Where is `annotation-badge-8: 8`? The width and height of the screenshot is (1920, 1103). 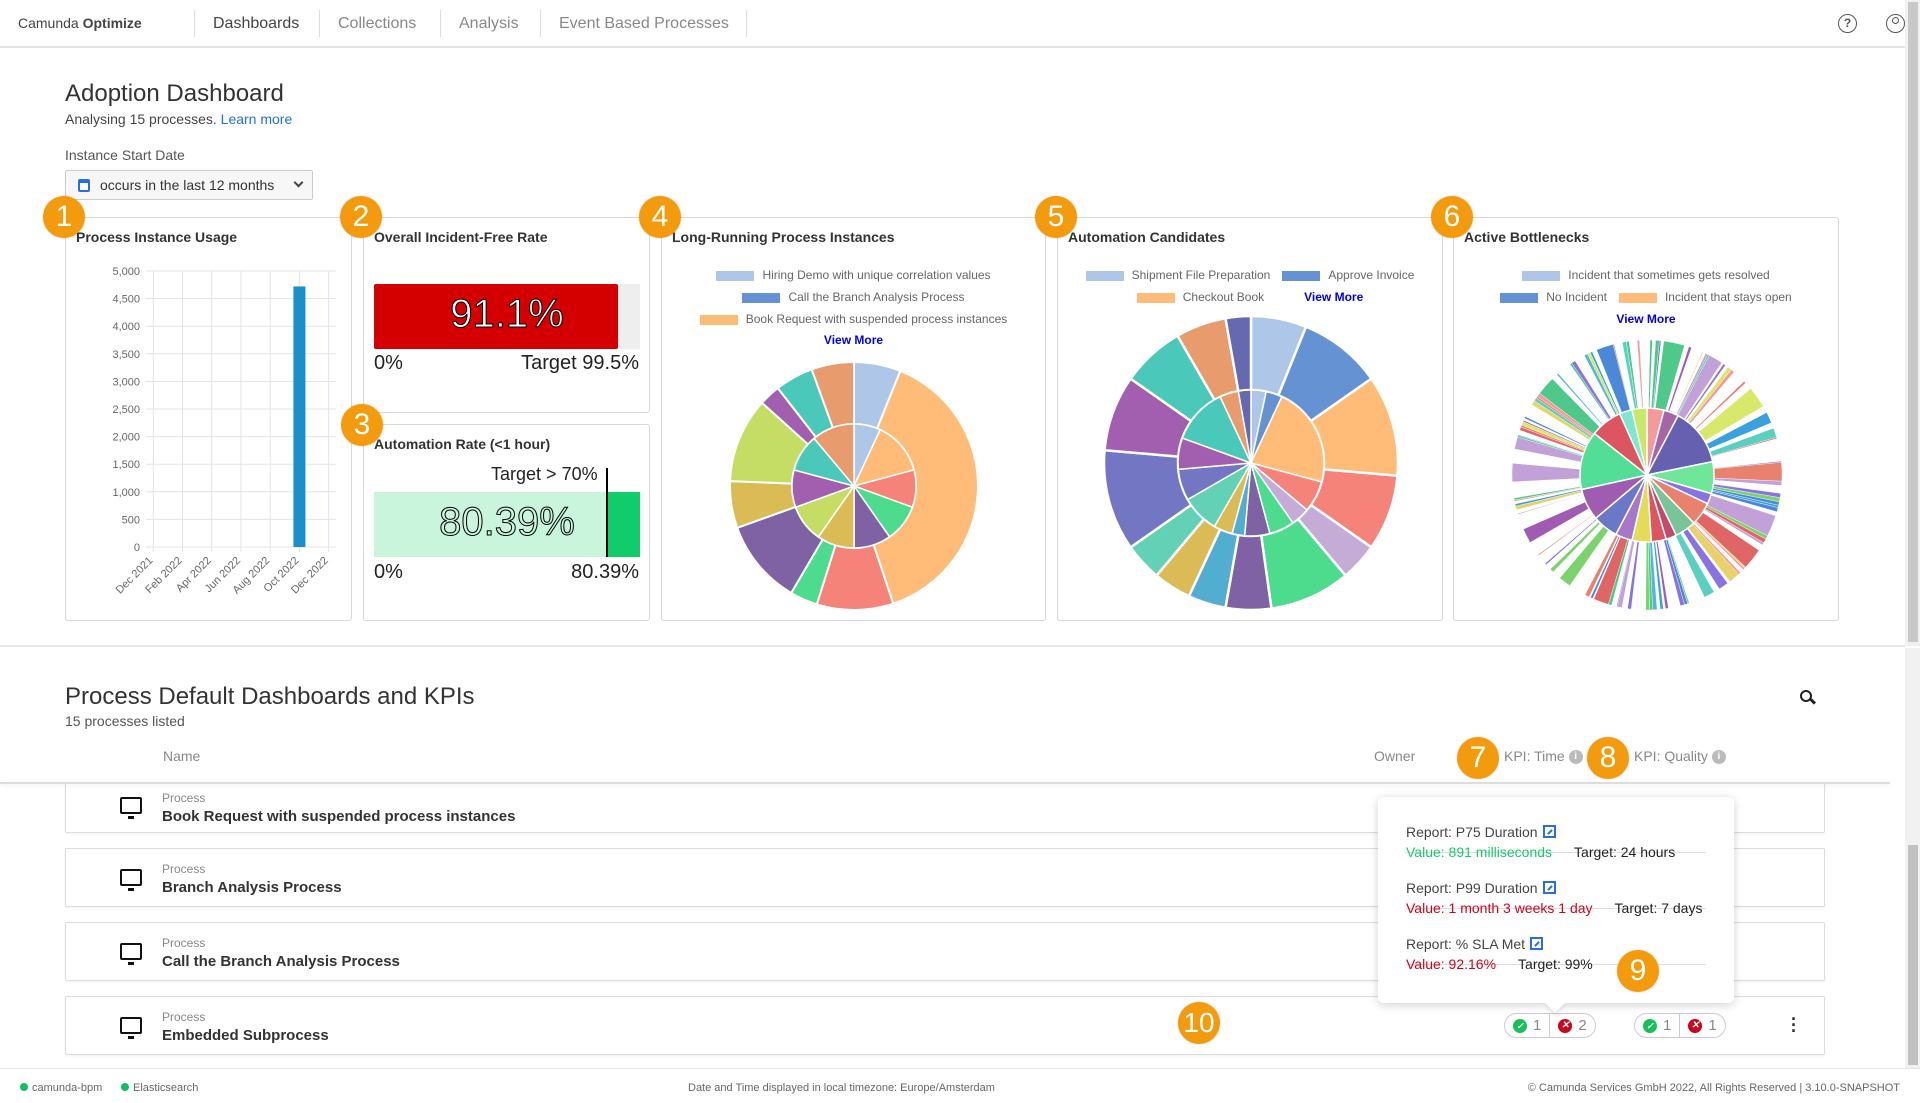
annotation-badge-8: 8 is located at coordinates (1608, 758).